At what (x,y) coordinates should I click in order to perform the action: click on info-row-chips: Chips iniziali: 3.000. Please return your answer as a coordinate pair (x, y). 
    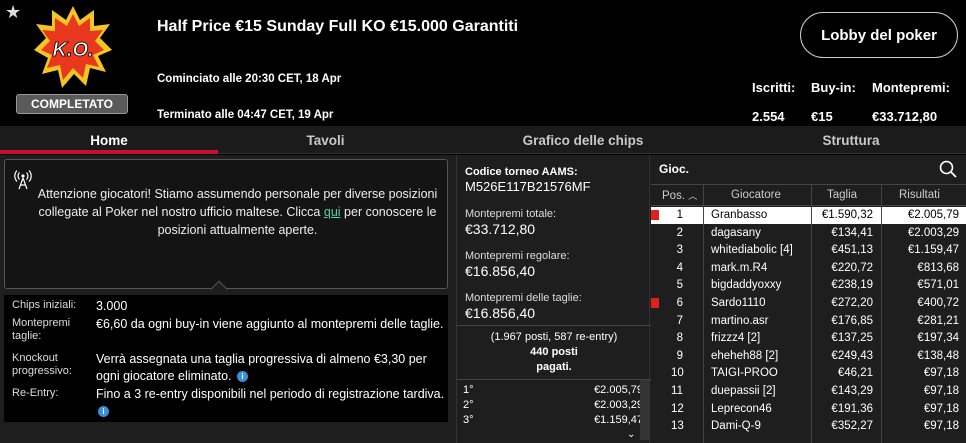
    Looking at the image, I should click on (227, 307).